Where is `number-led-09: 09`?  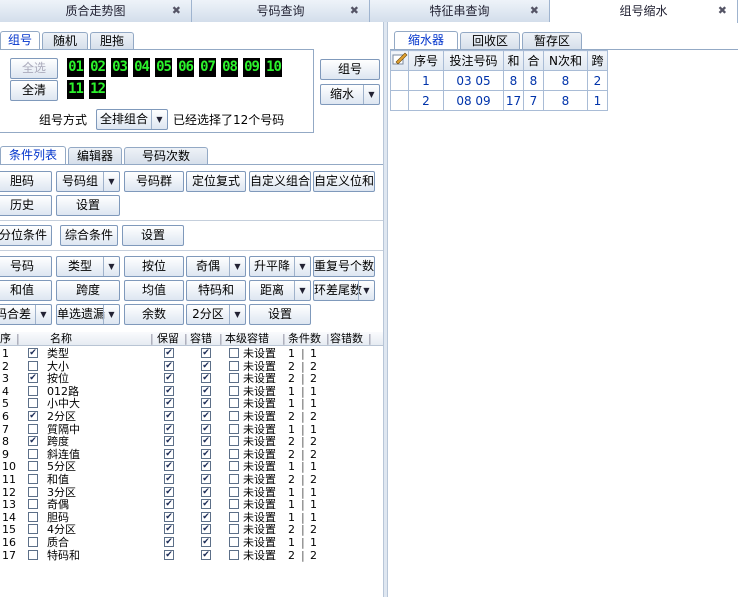 number-led-09: 09 is located at coordinates (251, 67).